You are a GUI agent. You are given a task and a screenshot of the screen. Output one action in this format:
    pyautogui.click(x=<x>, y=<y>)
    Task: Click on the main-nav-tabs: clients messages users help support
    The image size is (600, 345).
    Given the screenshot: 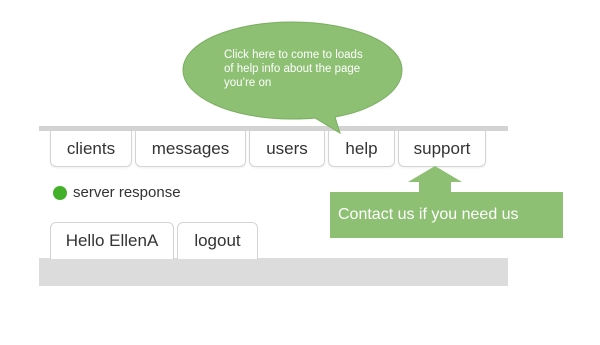 What is the action you would take?
    pyautogui.click(x=268, y=149)
    